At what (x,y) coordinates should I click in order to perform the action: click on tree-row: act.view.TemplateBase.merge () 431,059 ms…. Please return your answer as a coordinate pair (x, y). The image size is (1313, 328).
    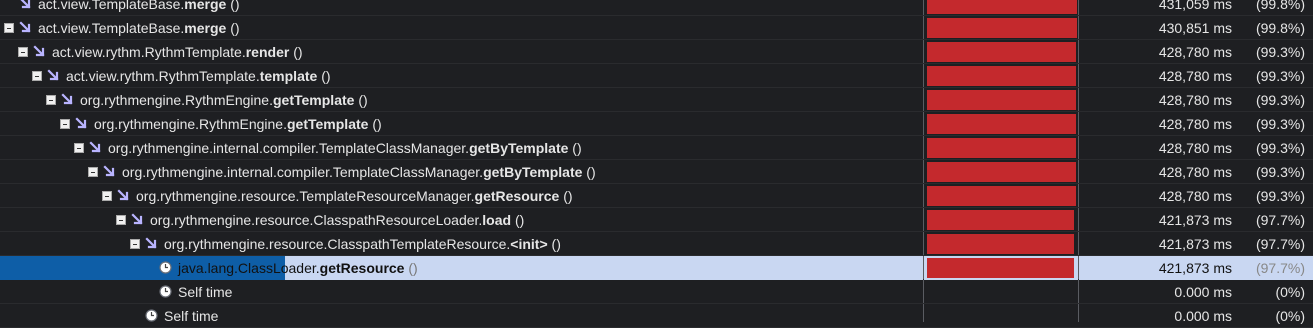
    Looking at the image, I should click on (656, 8).